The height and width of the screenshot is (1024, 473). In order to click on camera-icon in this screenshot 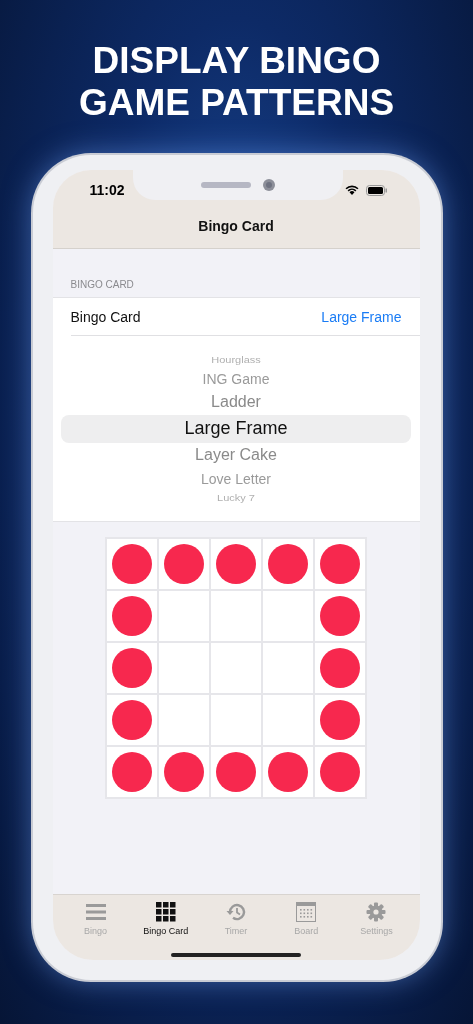, I will do `click(268, 185)`.